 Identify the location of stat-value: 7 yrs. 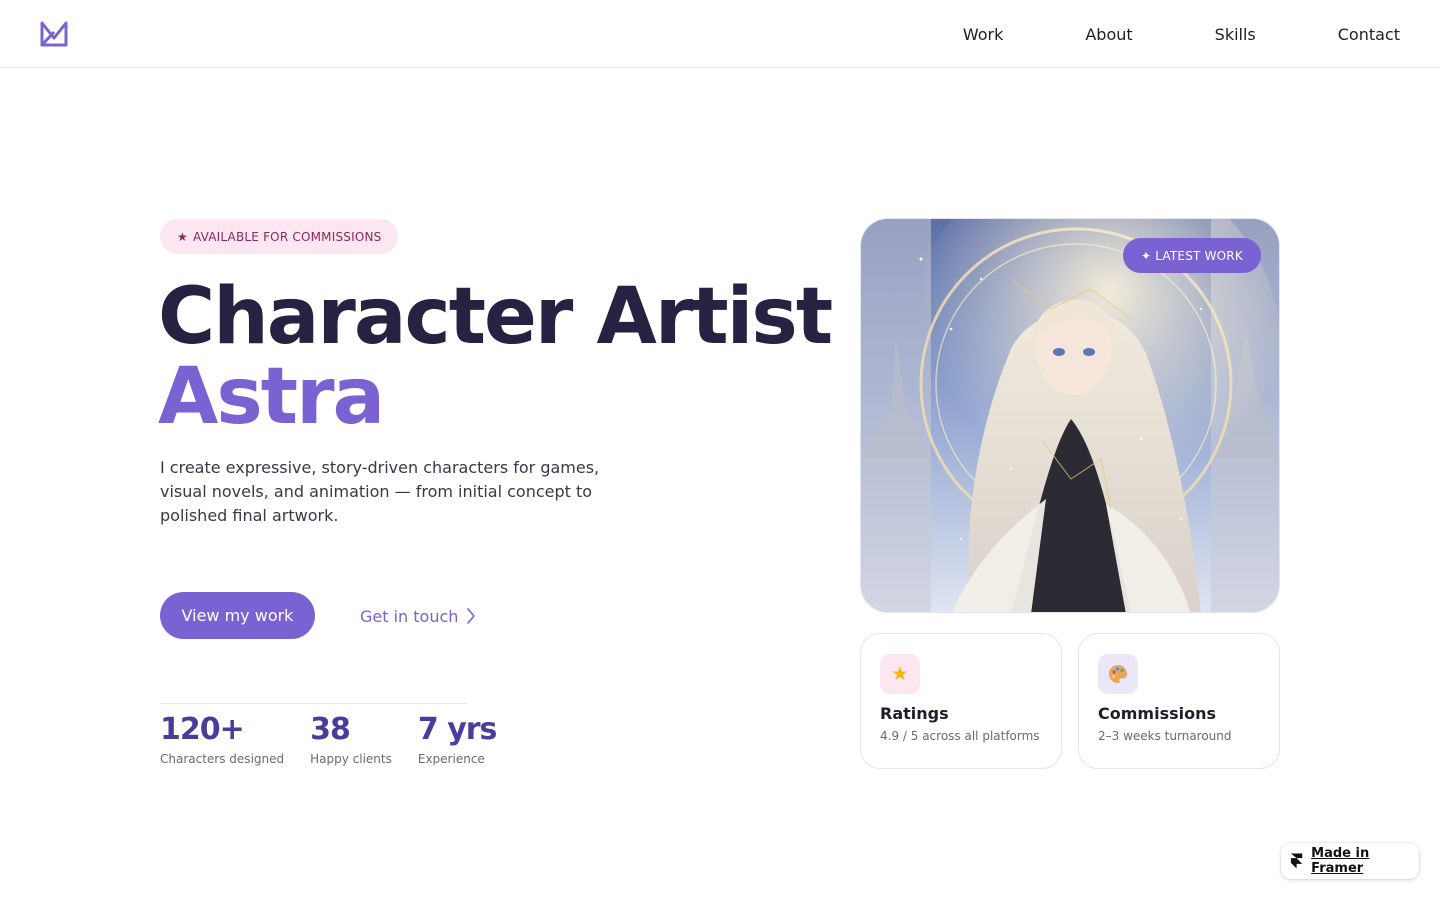
(457, 729).